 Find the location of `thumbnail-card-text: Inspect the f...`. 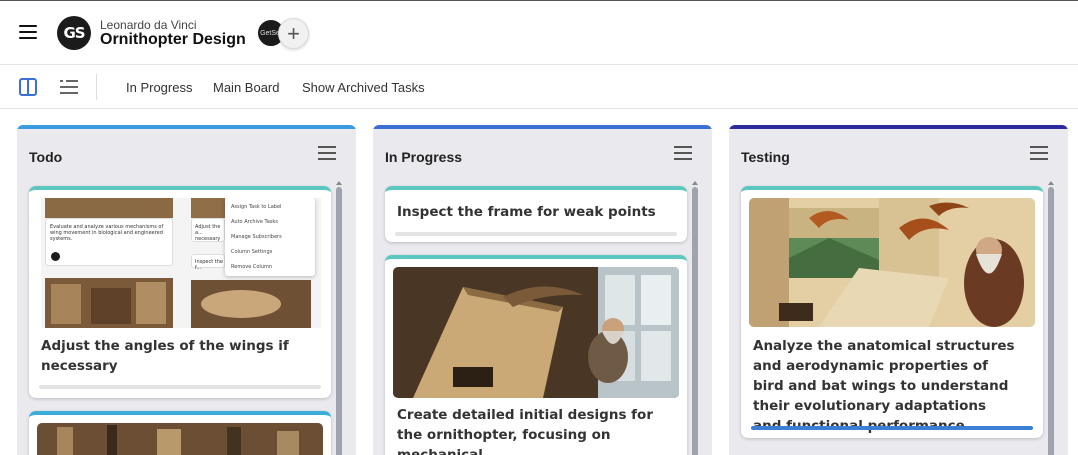

thumbnail-card-text: Inspect the f... is located at coordinates (209, 265).